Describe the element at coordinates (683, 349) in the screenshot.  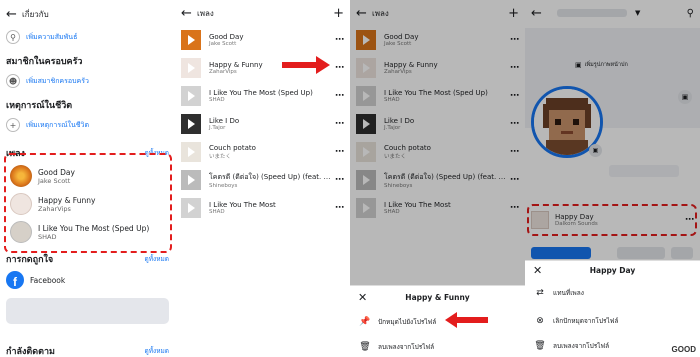
I see `watermark-logo: GOOD` at that location.